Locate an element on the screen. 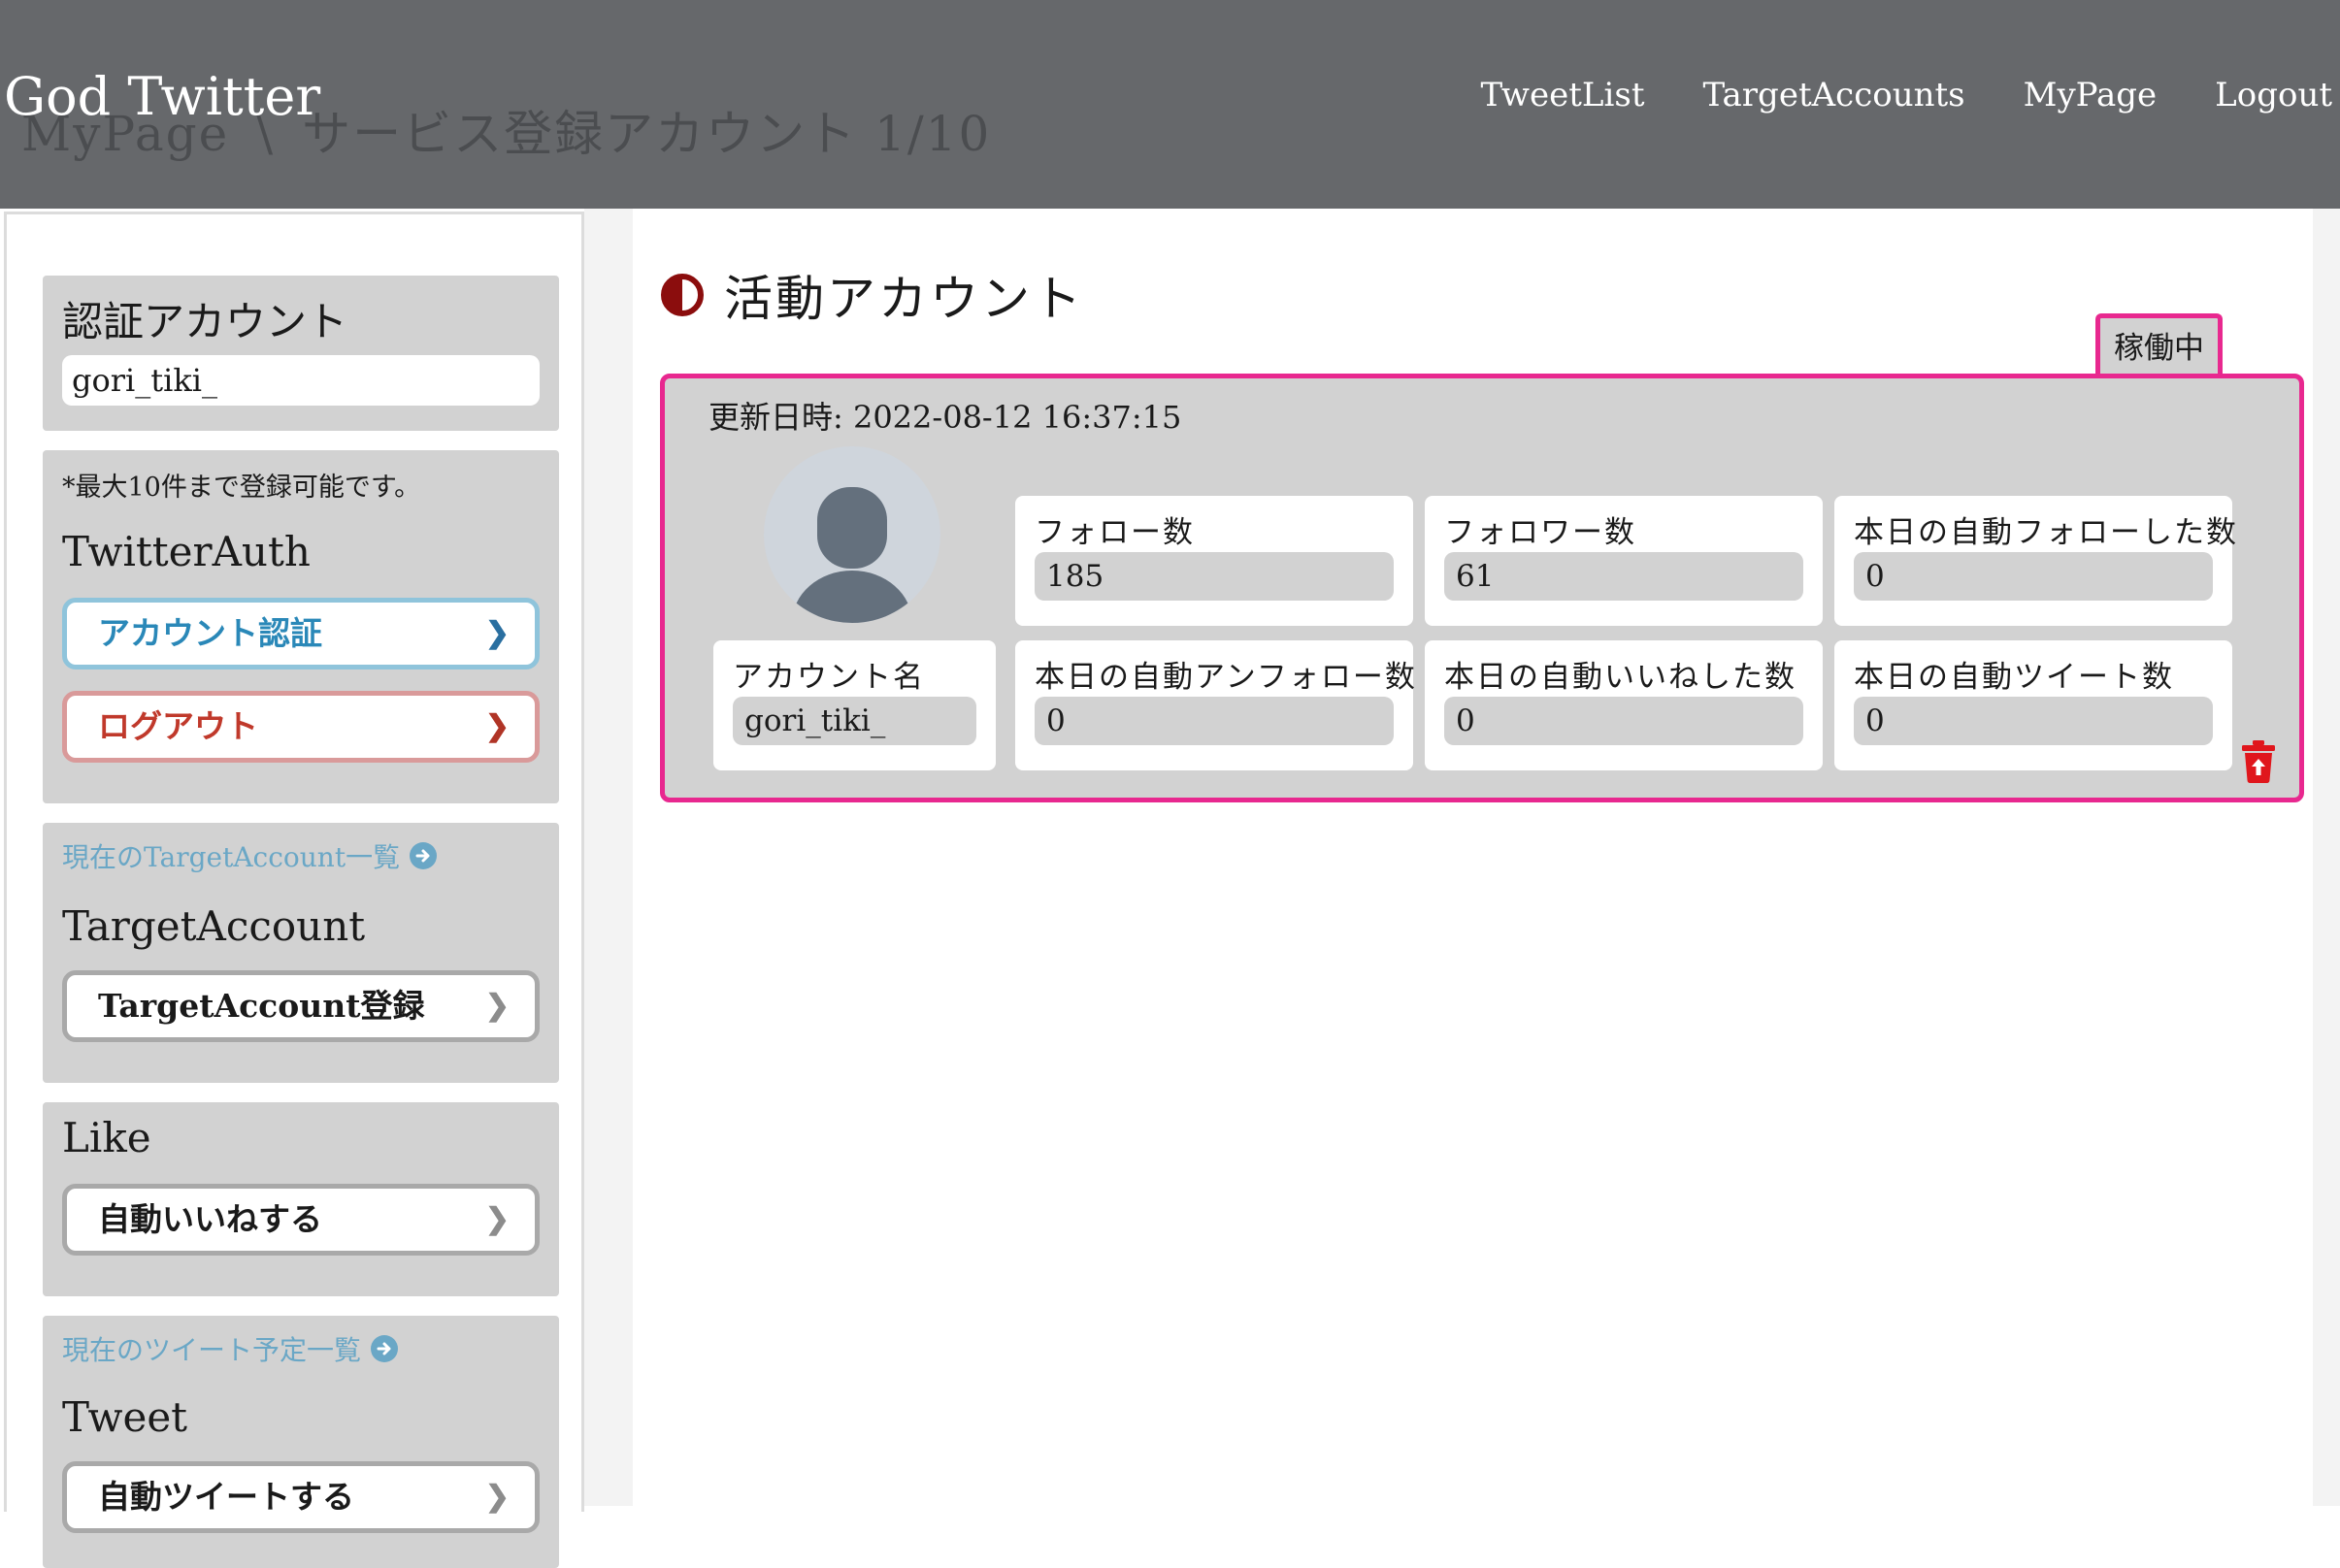 This screenshot has height=1568, width=2340. stat-auto-unfollow-today: 本日の自動アンフォロー数 0 is located at coordinates (1215, 705).